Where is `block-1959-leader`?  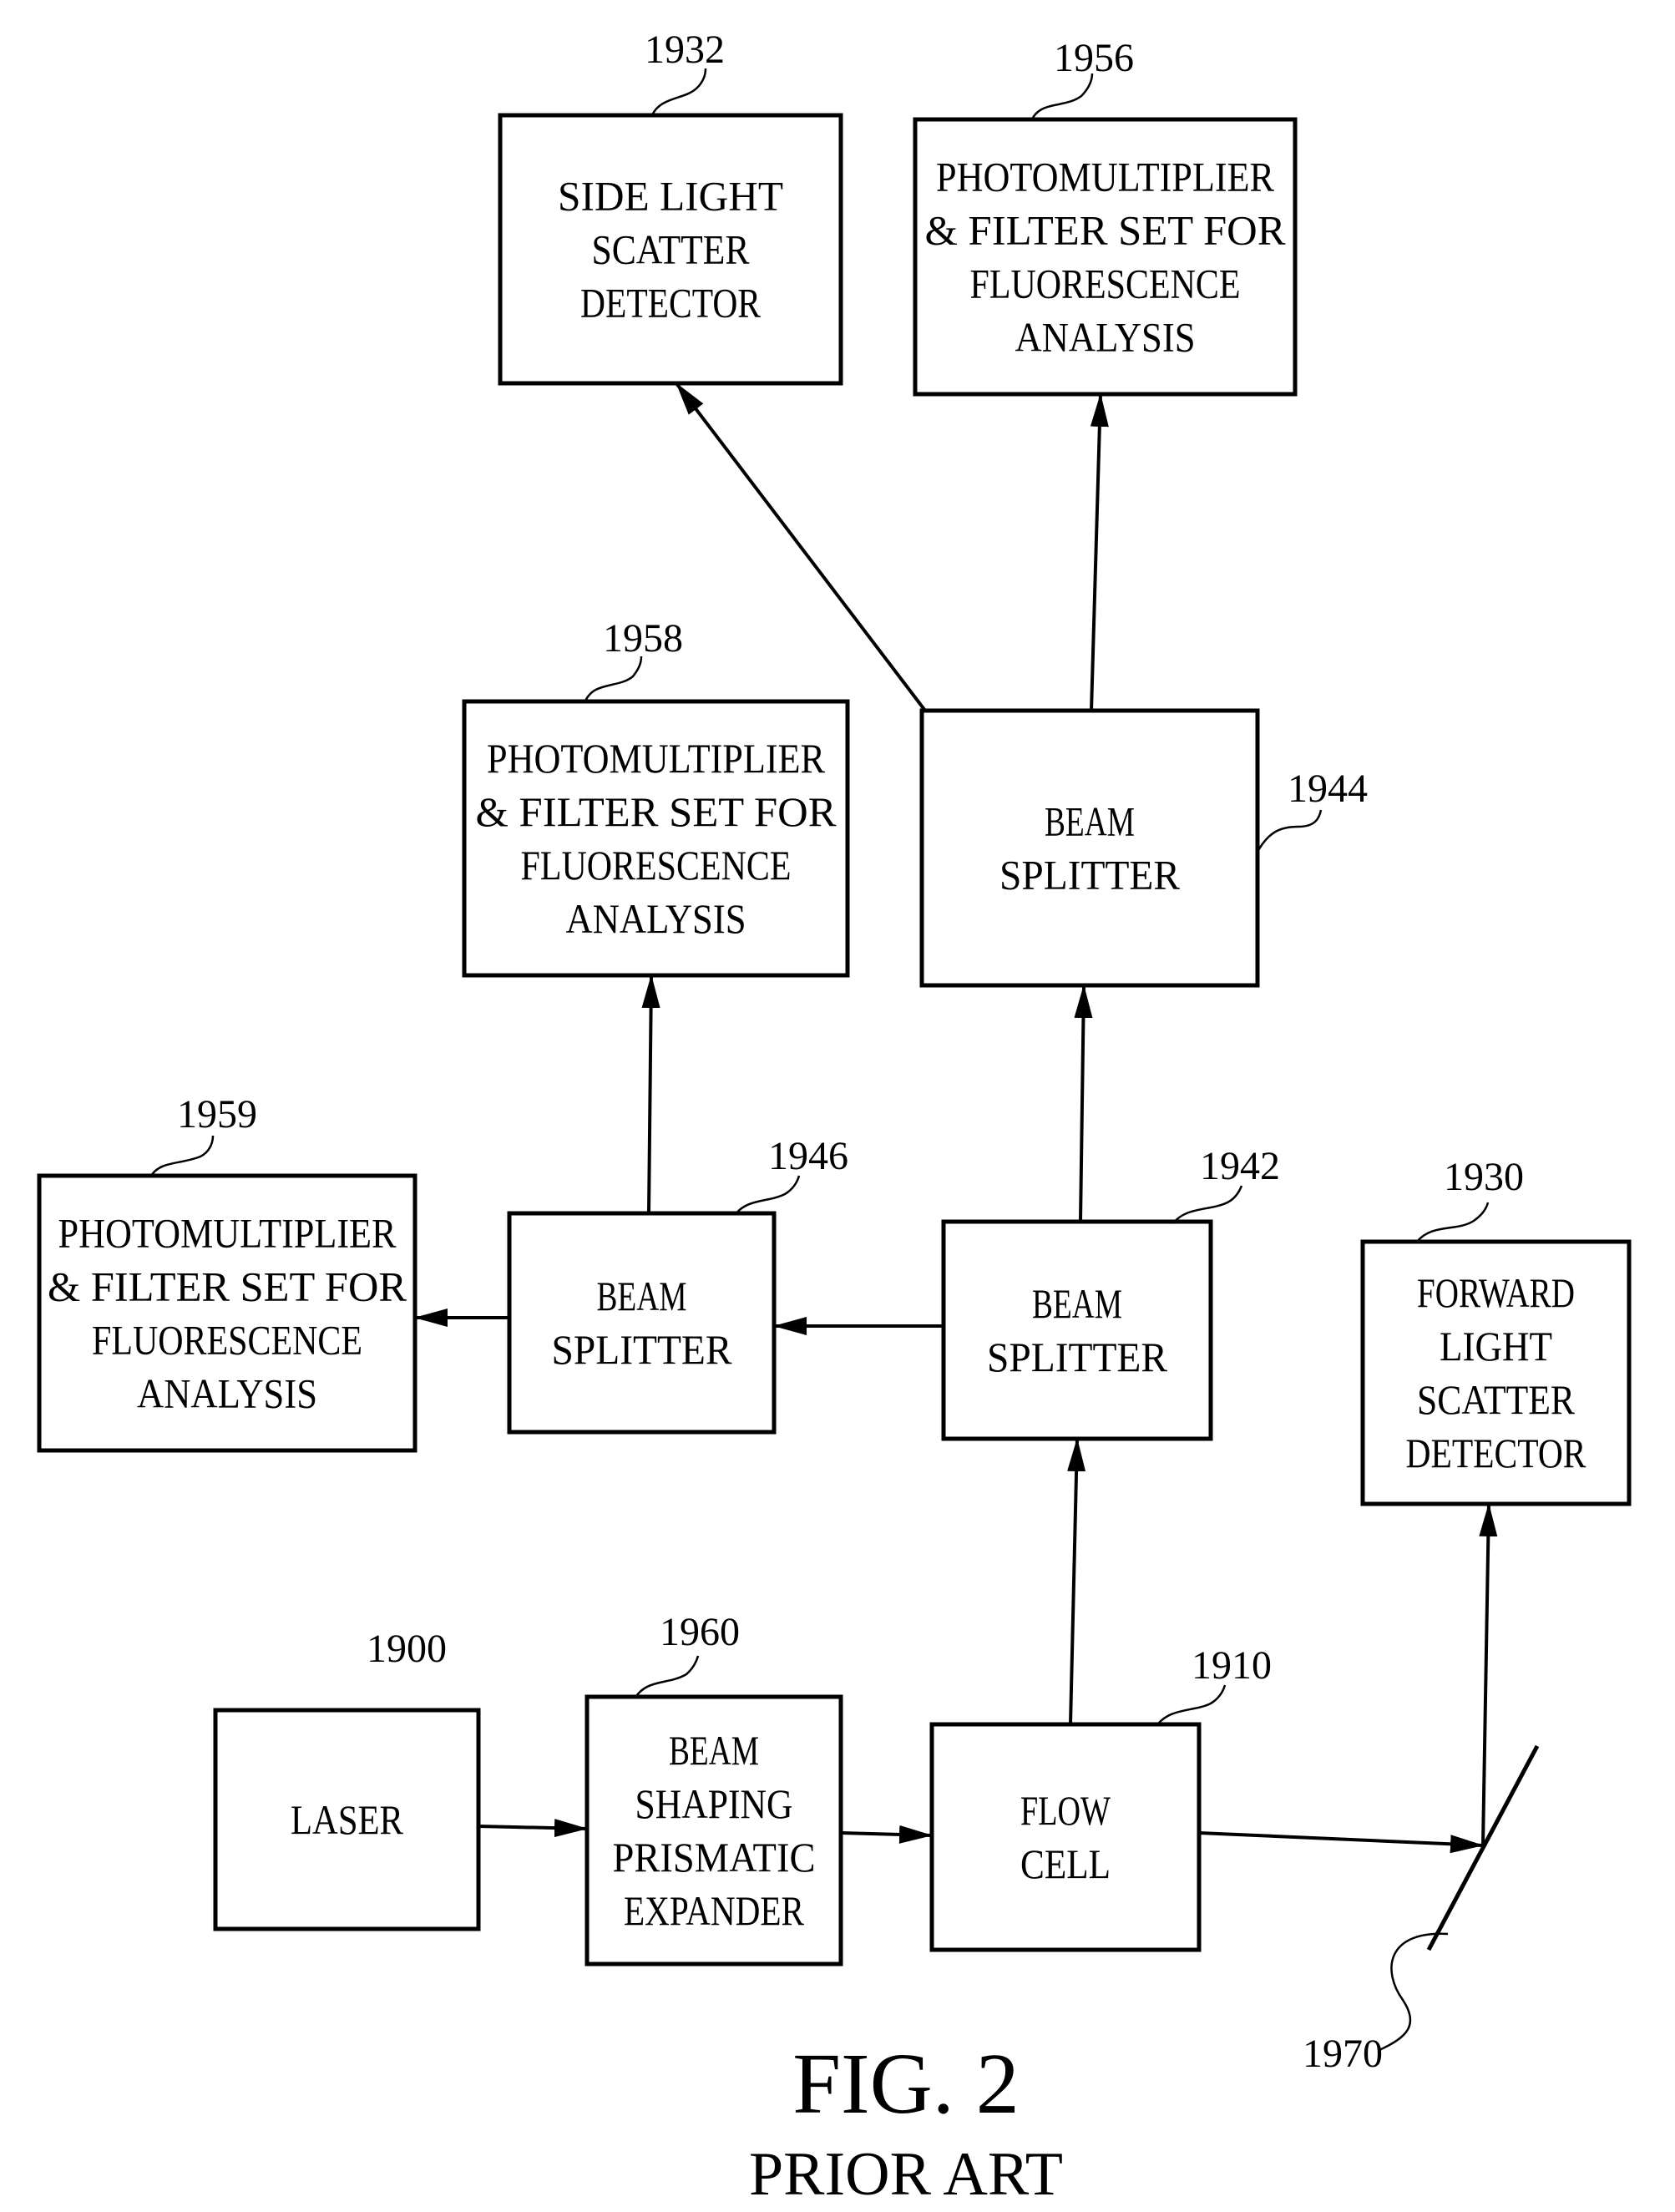 block-1959-leader is located at coordinates (182, 1156).